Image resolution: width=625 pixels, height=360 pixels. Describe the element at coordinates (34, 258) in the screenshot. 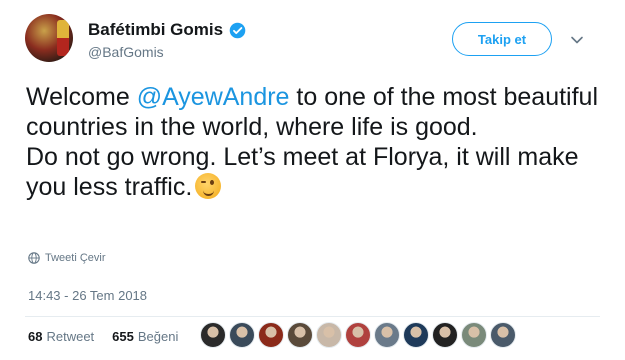

I see `globe-icon` at that location.